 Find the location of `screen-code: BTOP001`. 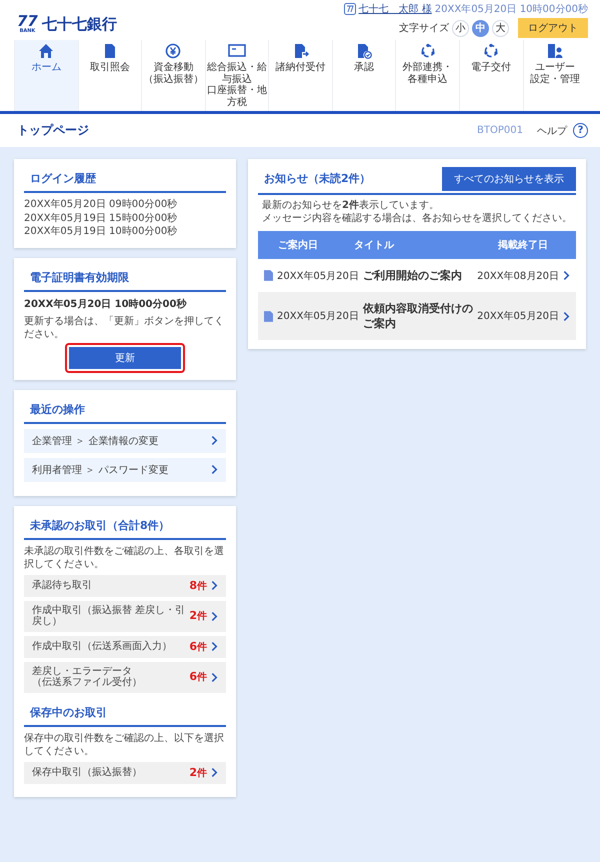

screen-code: BTOP001 is located at coordinates (500, 130).